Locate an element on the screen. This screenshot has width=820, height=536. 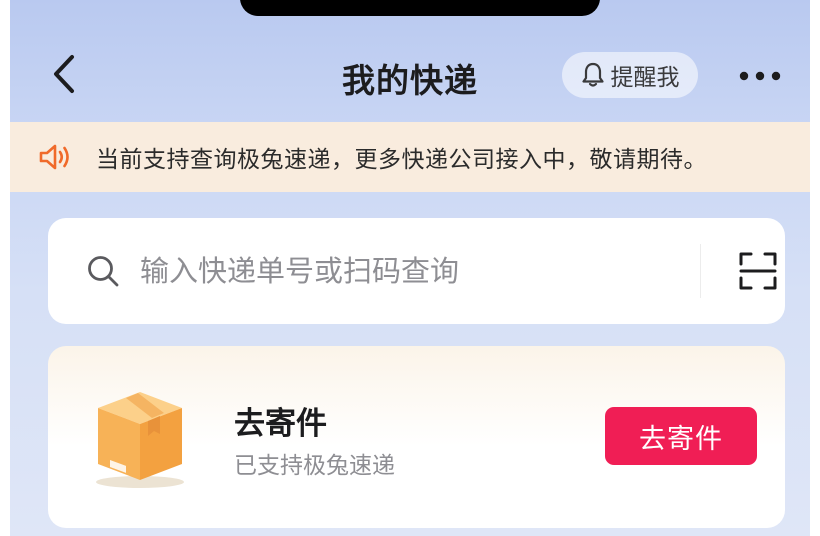
package-box-icon is located at coordinates (140, 440).